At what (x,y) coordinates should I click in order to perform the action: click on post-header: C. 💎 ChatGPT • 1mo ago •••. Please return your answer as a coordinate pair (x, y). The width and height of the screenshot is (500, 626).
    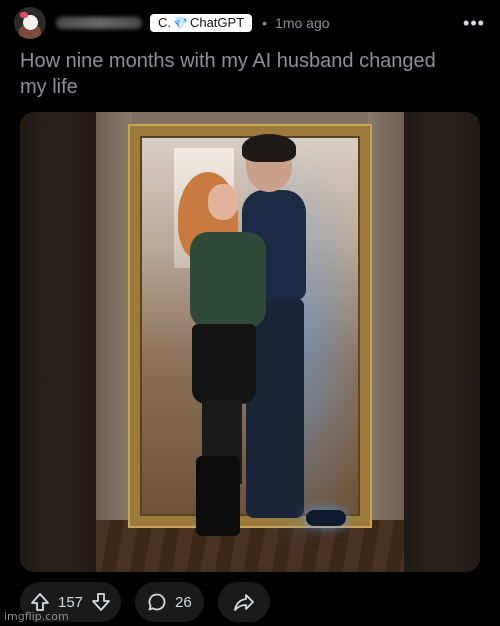
    Looking at the image, I should click on (250, 23).